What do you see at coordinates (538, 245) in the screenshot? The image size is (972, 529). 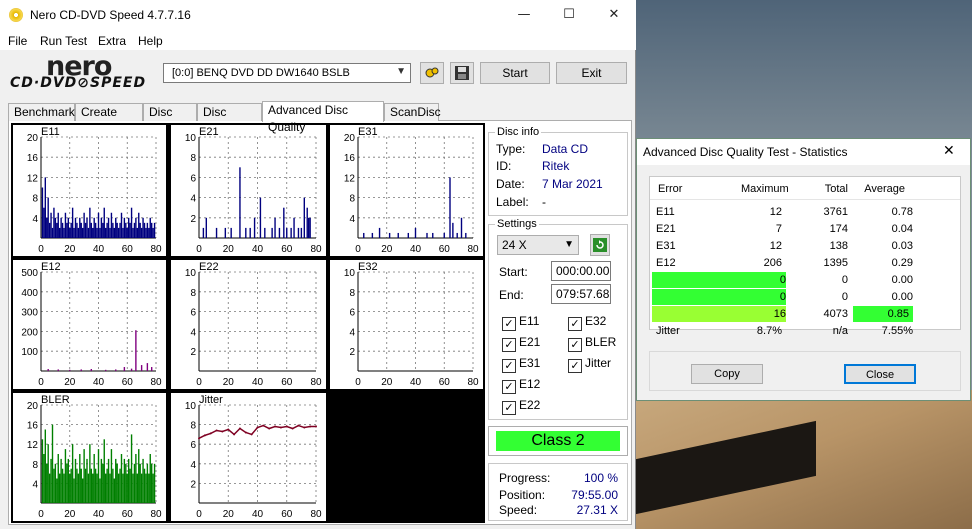 I see `speed-select: 24 X ▼` at bounding box center [538, 245].